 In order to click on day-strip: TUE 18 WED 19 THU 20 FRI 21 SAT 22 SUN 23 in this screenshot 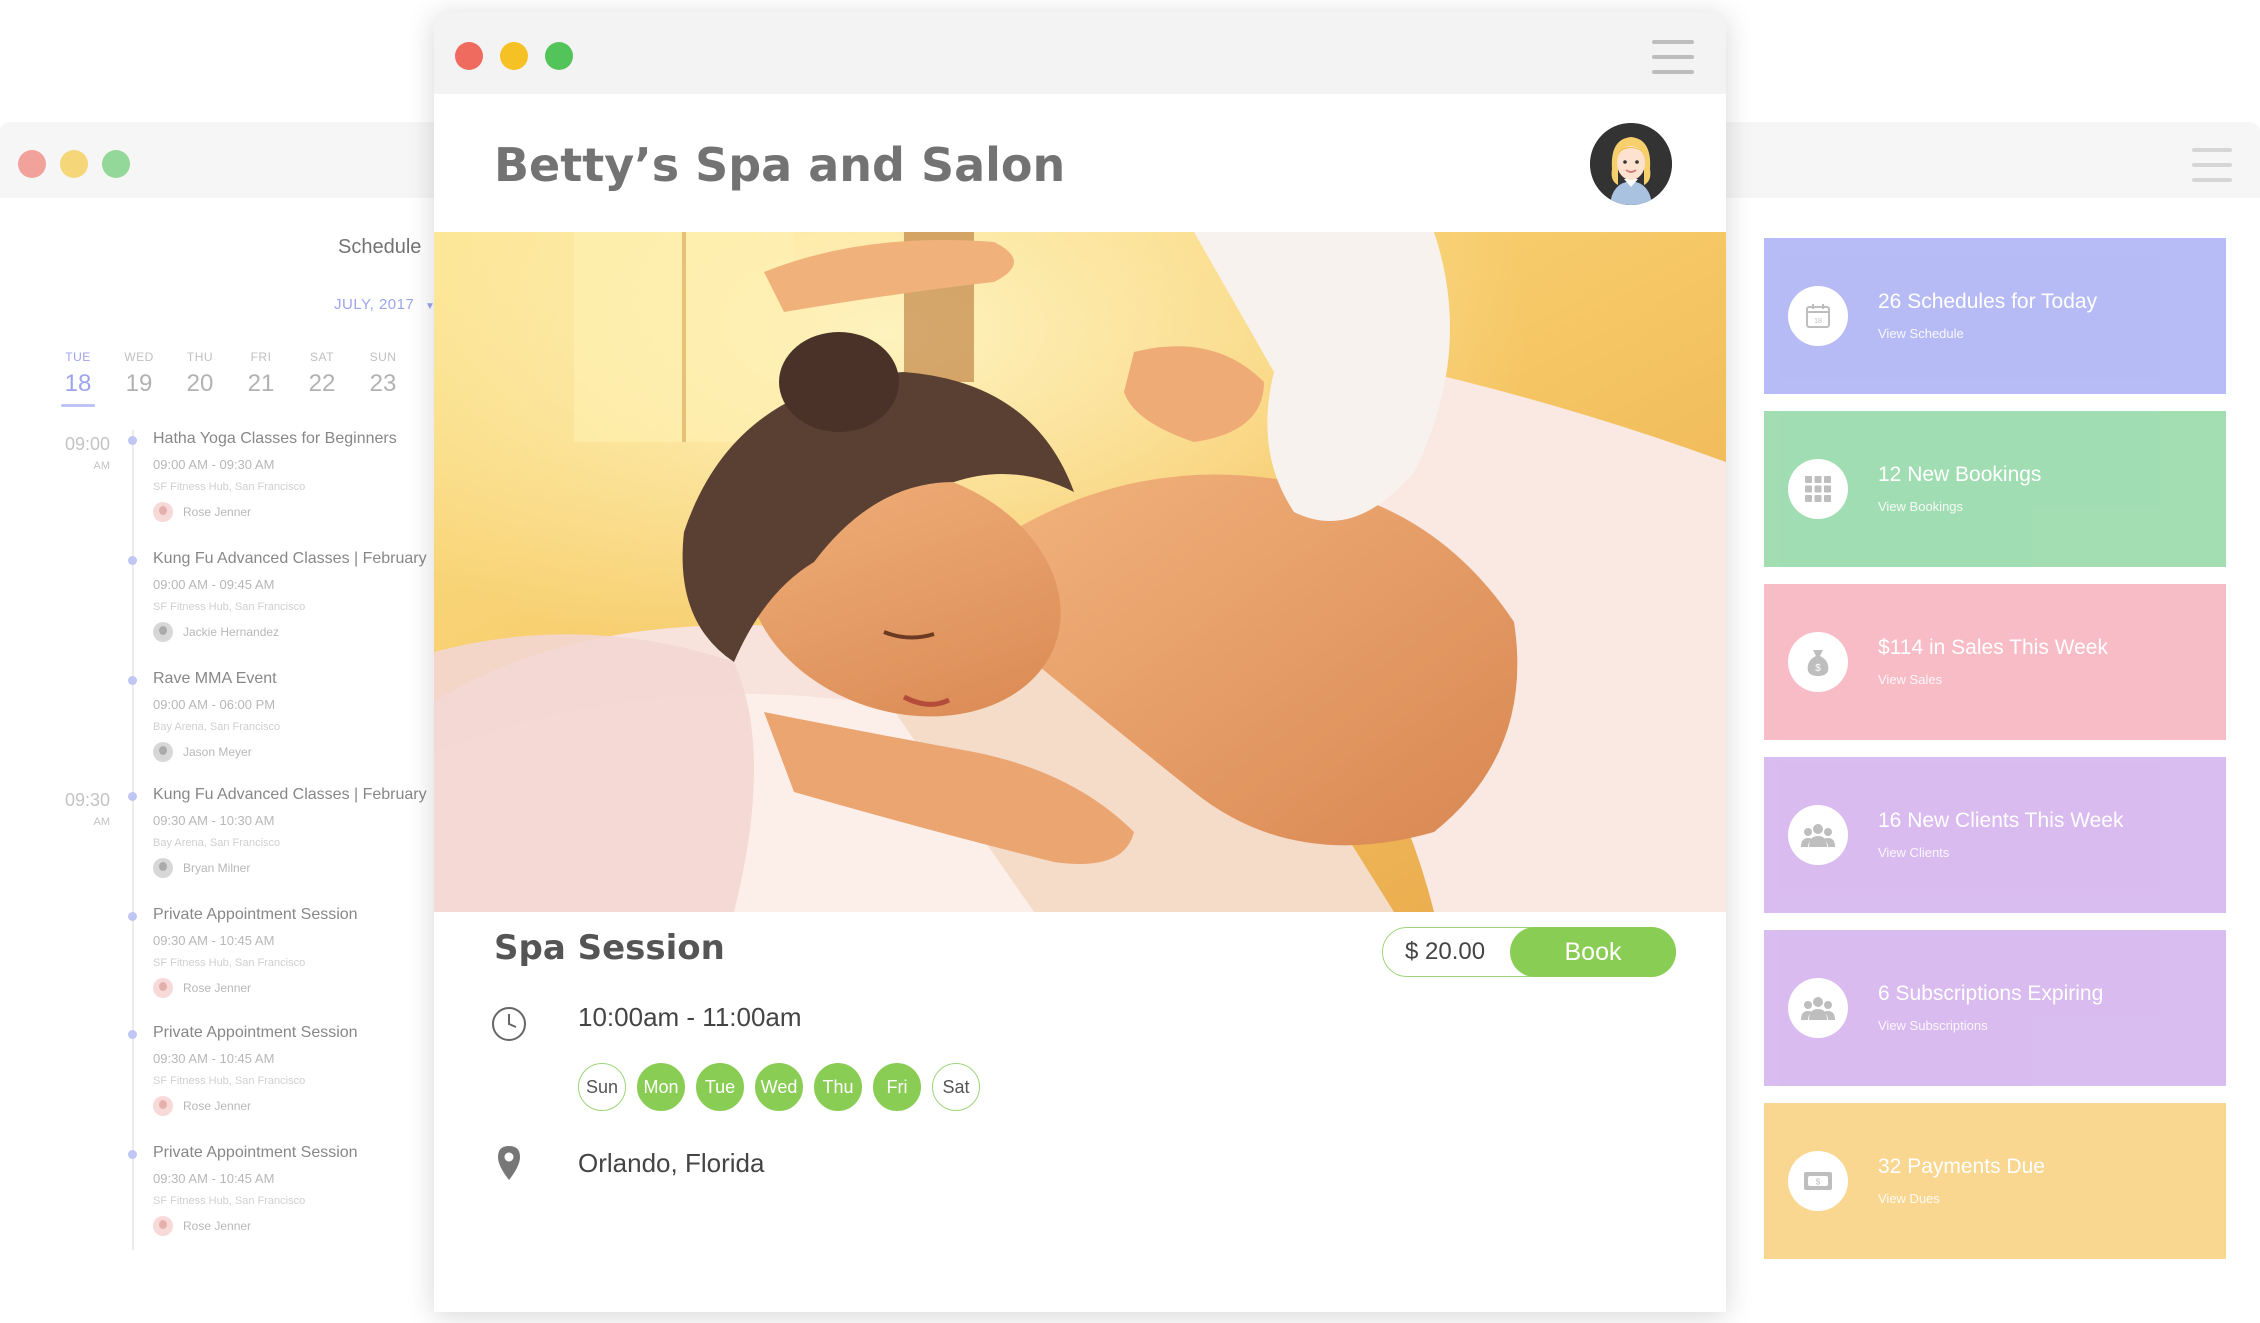, I will do `click(247, 380)`.